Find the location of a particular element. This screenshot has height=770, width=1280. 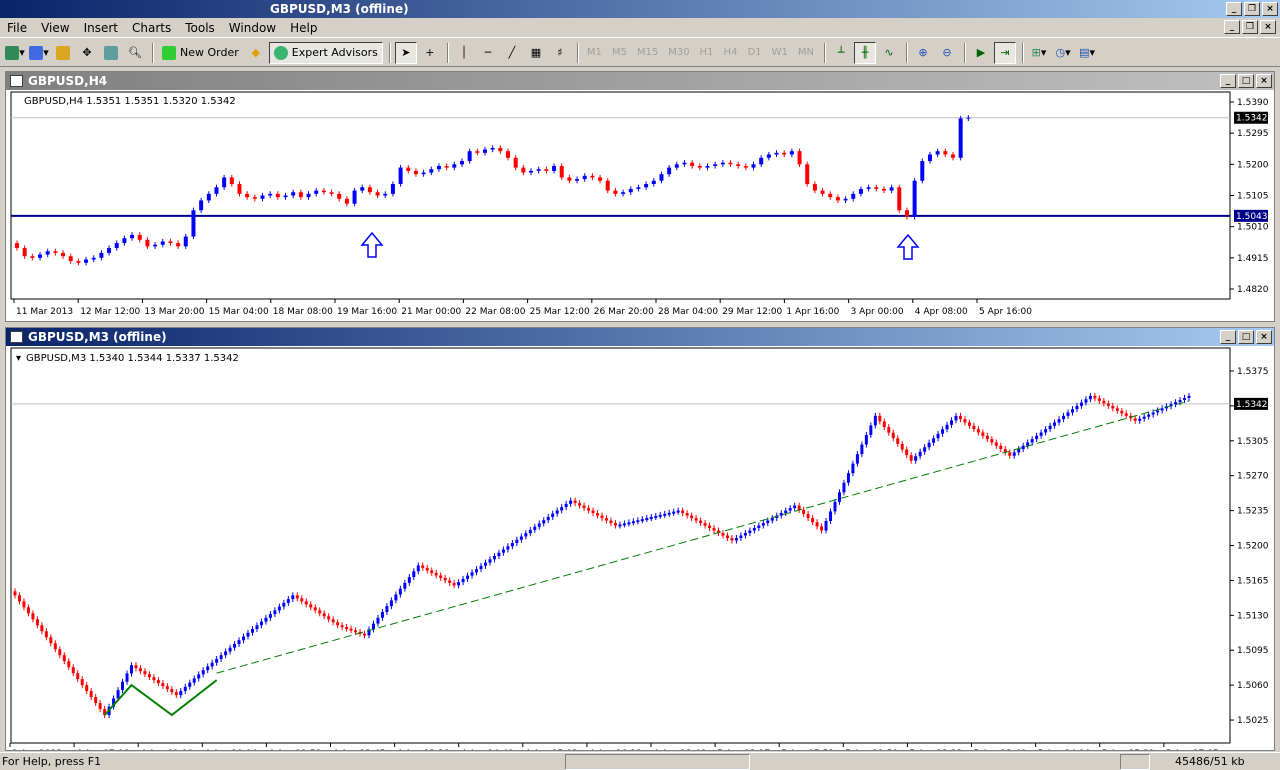

mdi-restore-button: ❐ is located at coordinates (1250, 27).